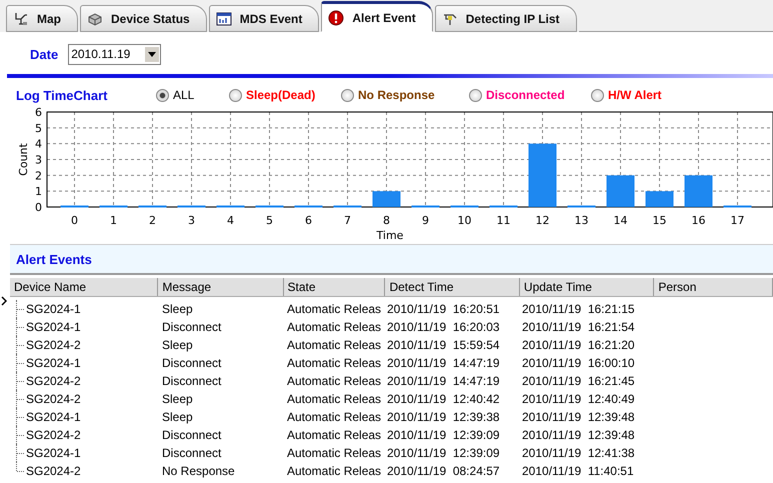 This screenshot has width=773, height=483. What do you see at coordinates (38, 128) in the screenshot?
I see `y-tick-label: 5` at bounding box center [38, 128].